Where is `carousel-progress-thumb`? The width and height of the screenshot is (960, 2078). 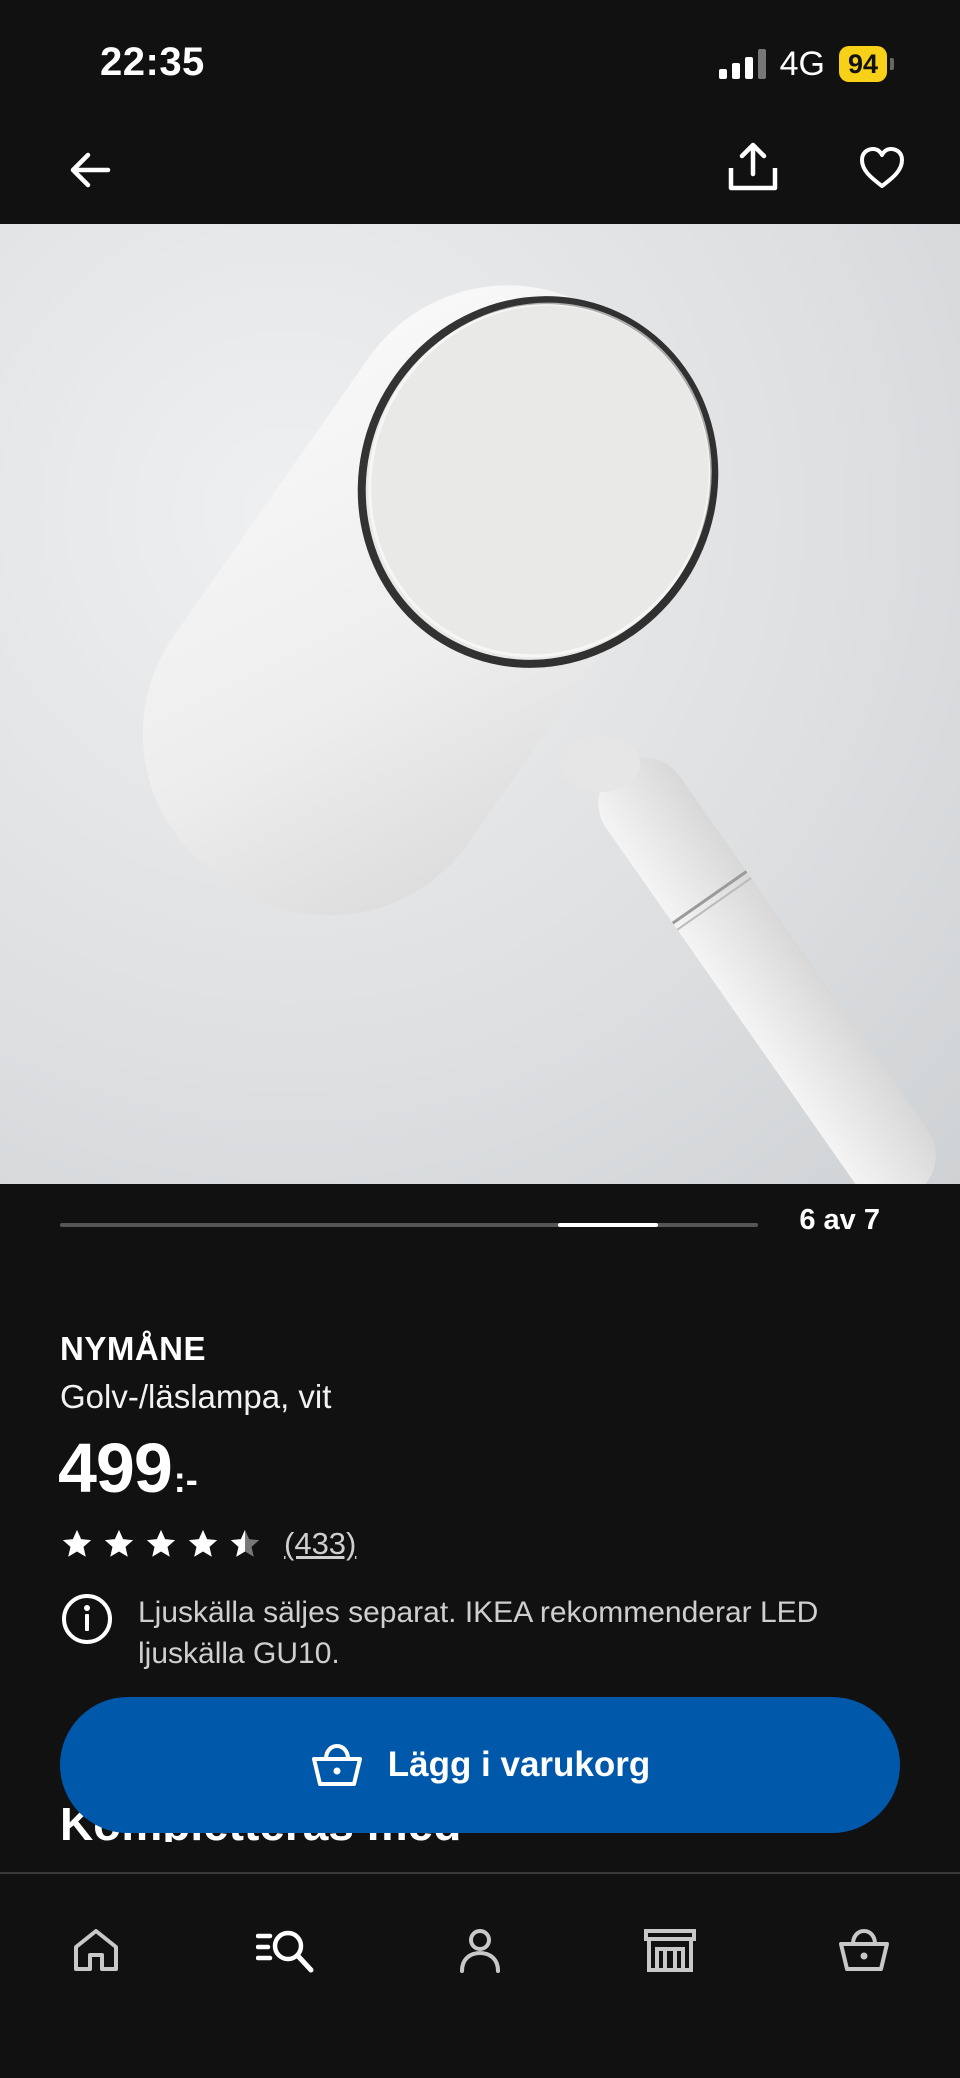 carousel-progress-thumb is located at coordinates (608, 1225).